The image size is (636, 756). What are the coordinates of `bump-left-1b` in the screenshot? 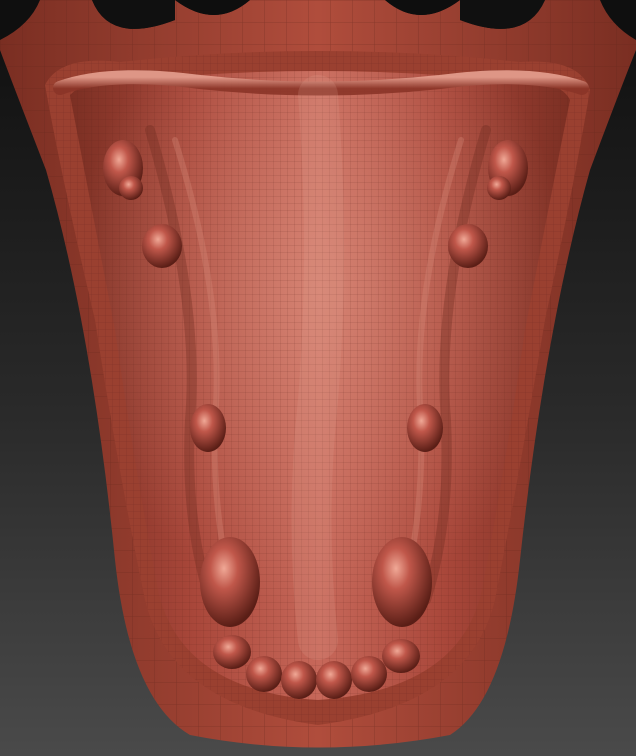 It's located at (131, 188).